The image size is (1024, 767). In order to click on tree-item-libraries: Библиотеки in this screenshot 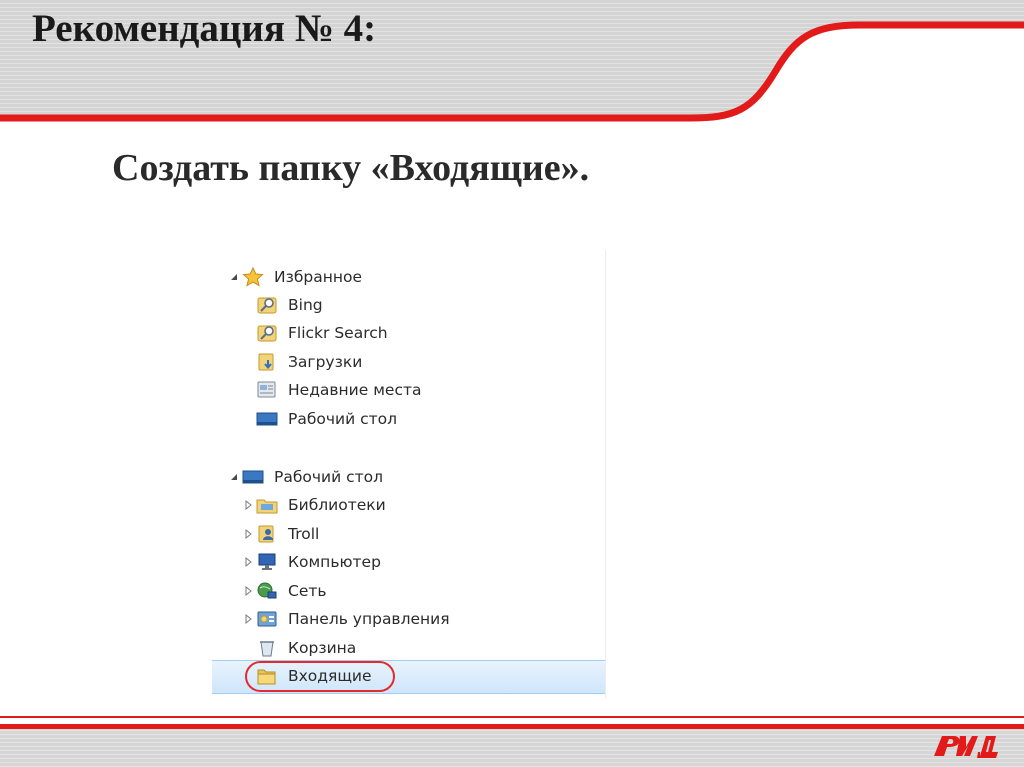, I will do `click(314, 505)`.